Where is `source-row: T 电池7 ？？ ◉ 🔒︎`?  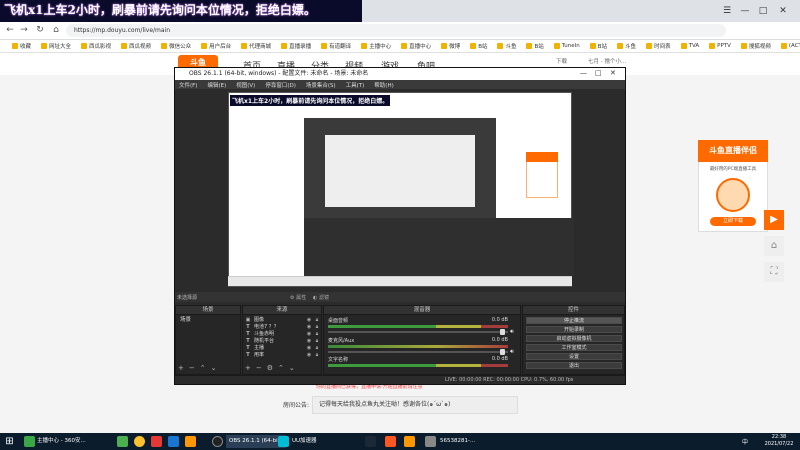
source-row: T 电池7 ？？ ◉ 🔒︎ is located at coordinates (283, 327).